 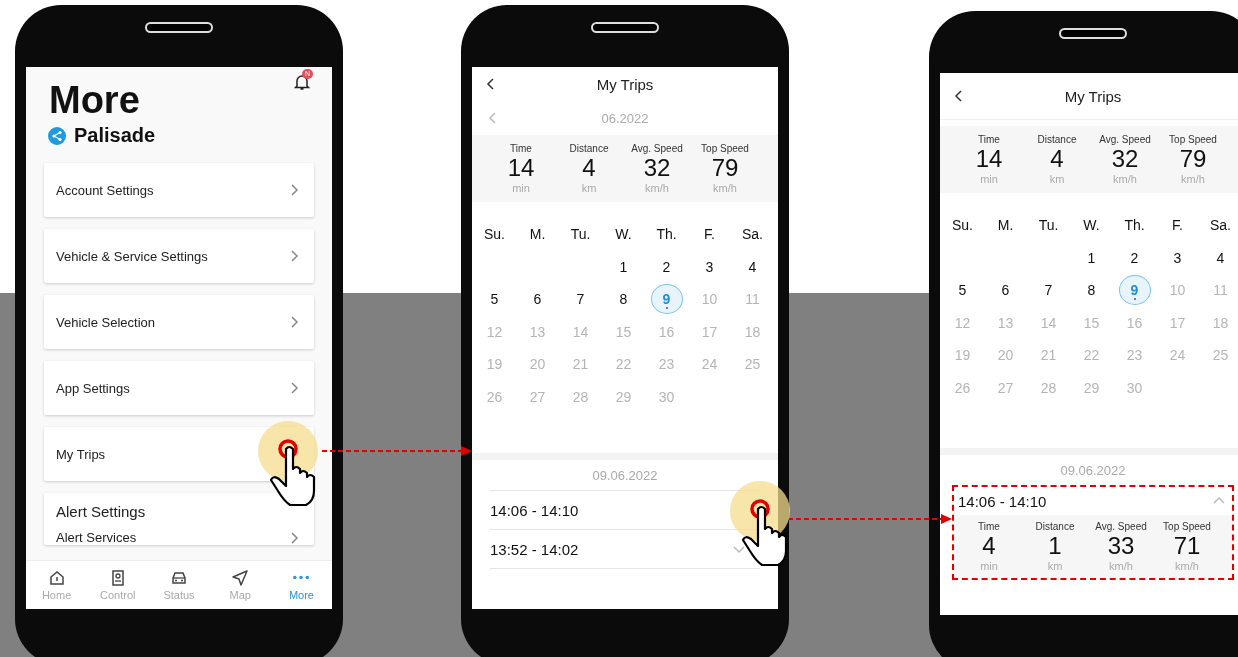 I want to click on car-icon, so click(x=179, y=578).